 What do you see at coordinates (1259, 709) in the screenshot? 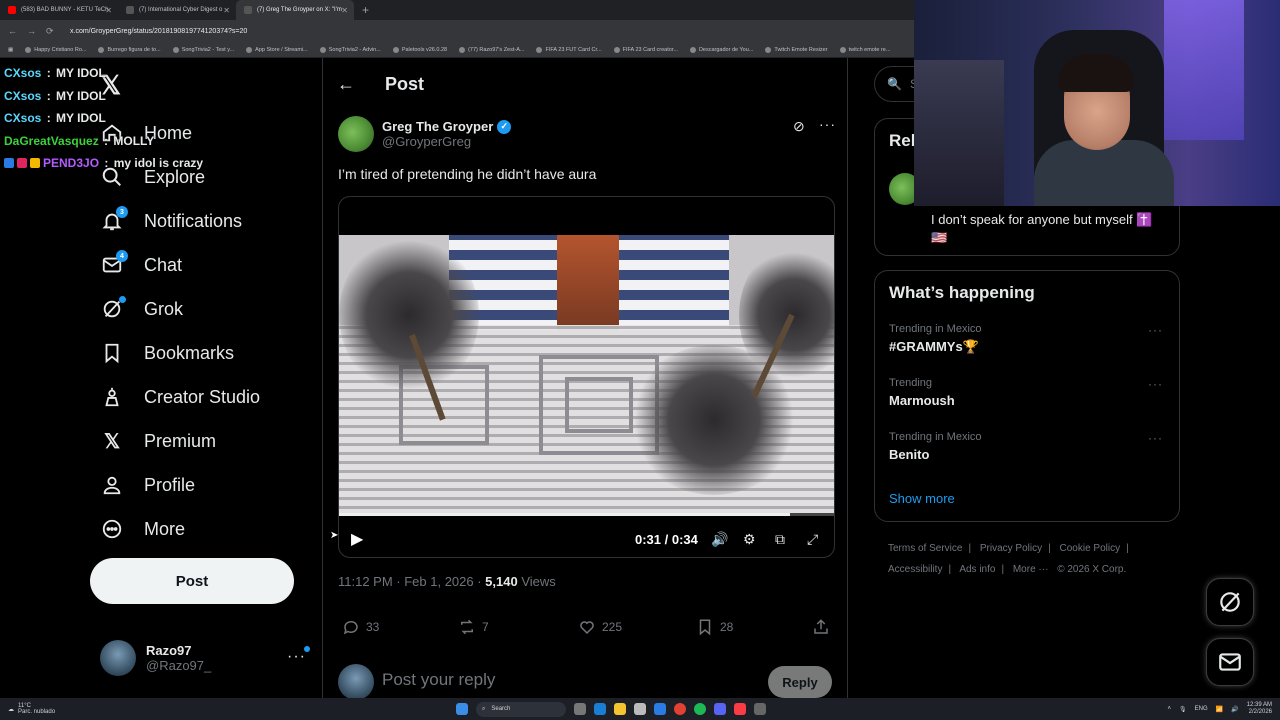
I see `clock: 12:39 AM 2/2/2026` at bounding box center [1259, 709].